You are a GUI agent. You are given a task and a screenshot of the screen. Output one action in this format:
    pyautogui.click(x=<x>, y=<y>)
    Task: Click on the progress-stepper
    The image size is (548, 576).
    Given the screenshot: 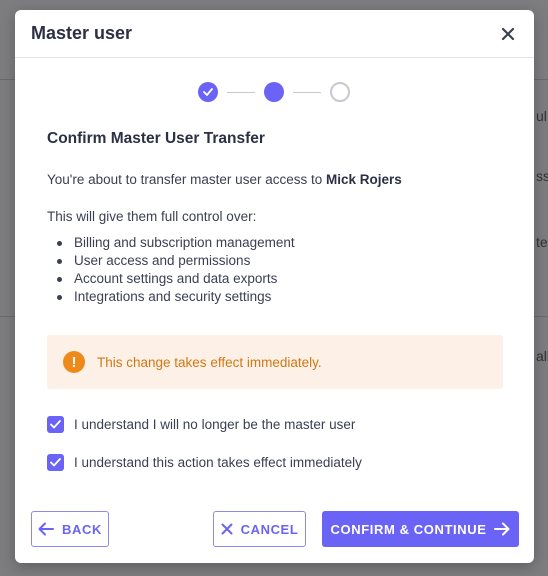 What is the action you would take?
    pyautogui.click(x=274, y=92)
    